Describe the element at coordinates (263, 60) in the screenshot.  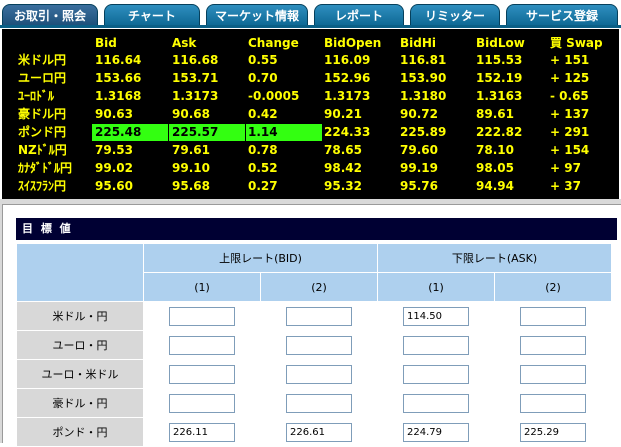
I see `change-value: 0.55` at that location.